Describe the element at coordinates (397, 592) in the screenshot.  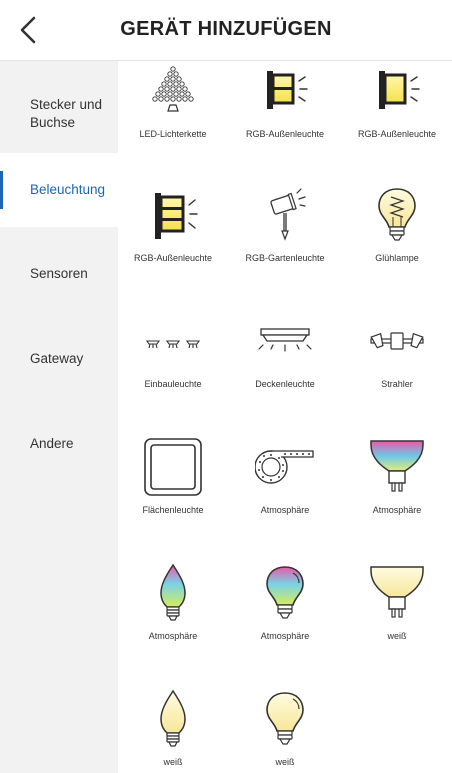
I see `white-spot-bulb-icon` at that location.